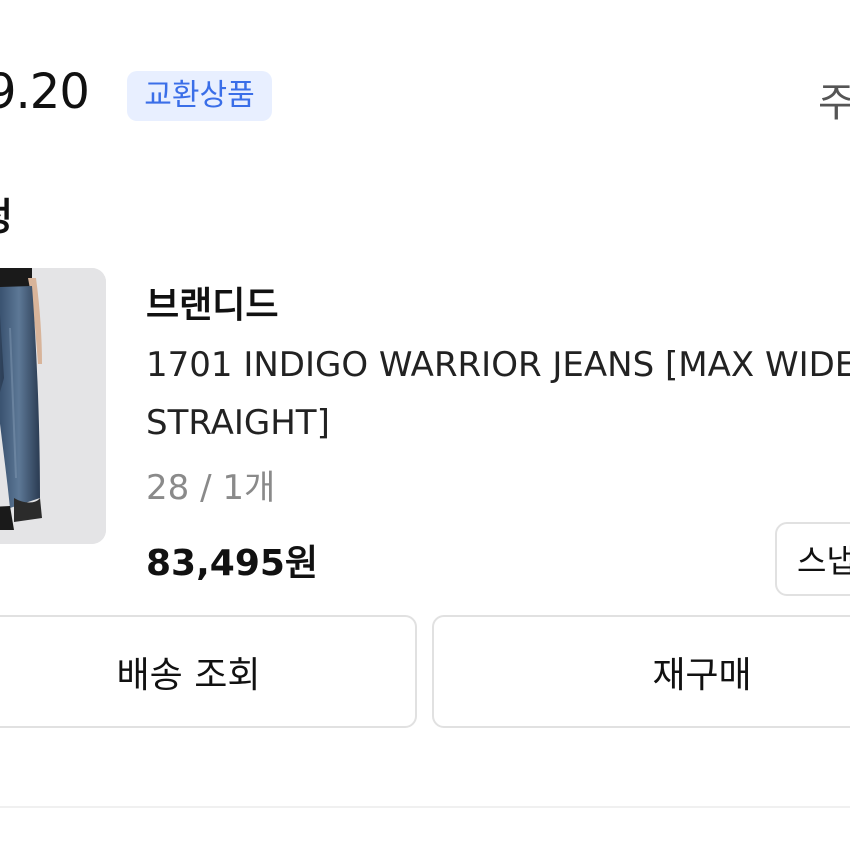 Image resolution: width=850 pixels, height=850 pixels. What do you see at coordinates (812, 559) in the screenshot?
I see `snap-button: 스냅` at bounding box center [812, 559].